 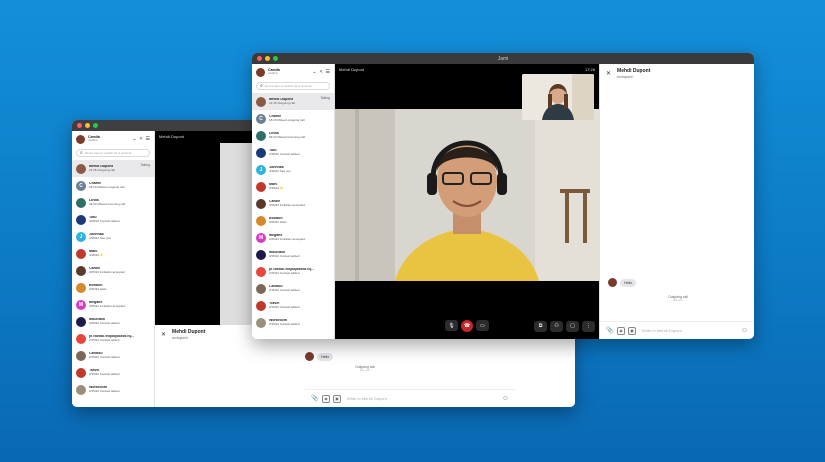 I want to click on call-peer-name: Mehdi Dupont, so click(x=171, y=136).